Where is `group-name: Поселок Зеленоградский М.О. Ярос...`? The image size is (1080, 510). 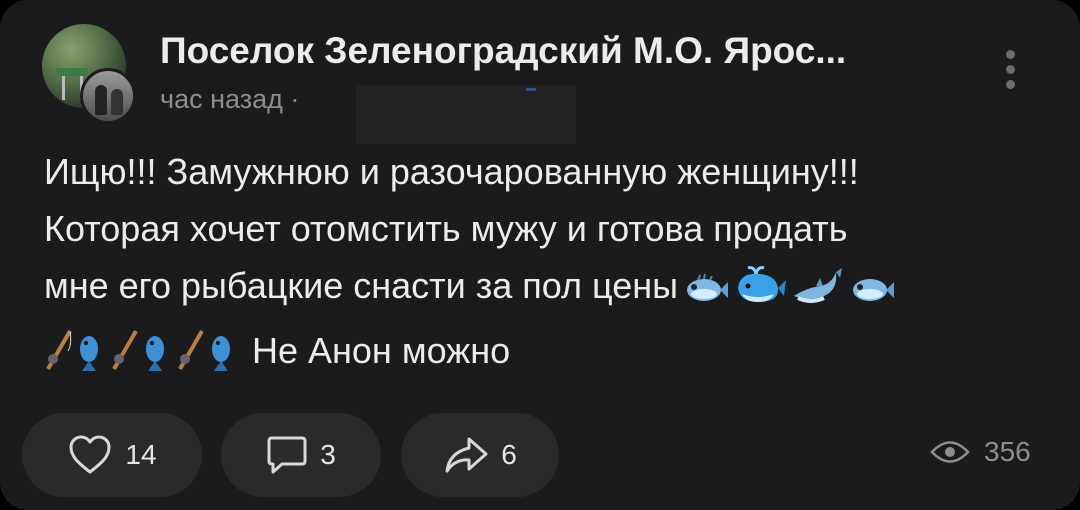 group-name: Поселок Зеленоградский М.О. Ярос... is located at coordinates (555, 51).